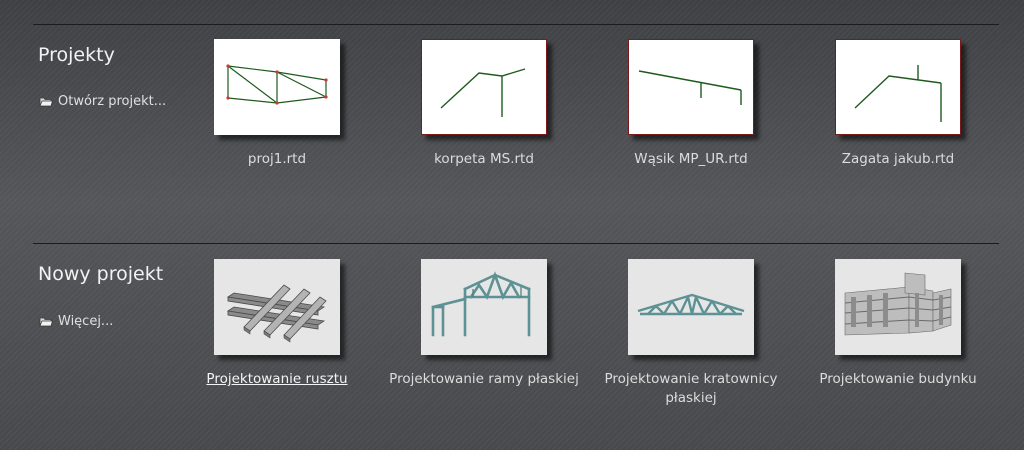 This screenshot has width=1024, height=450. What do you see at coordinates (277, 87) in the screenshot?
I see `truss-frame-preview-icon` at bounding box center [277, 87].